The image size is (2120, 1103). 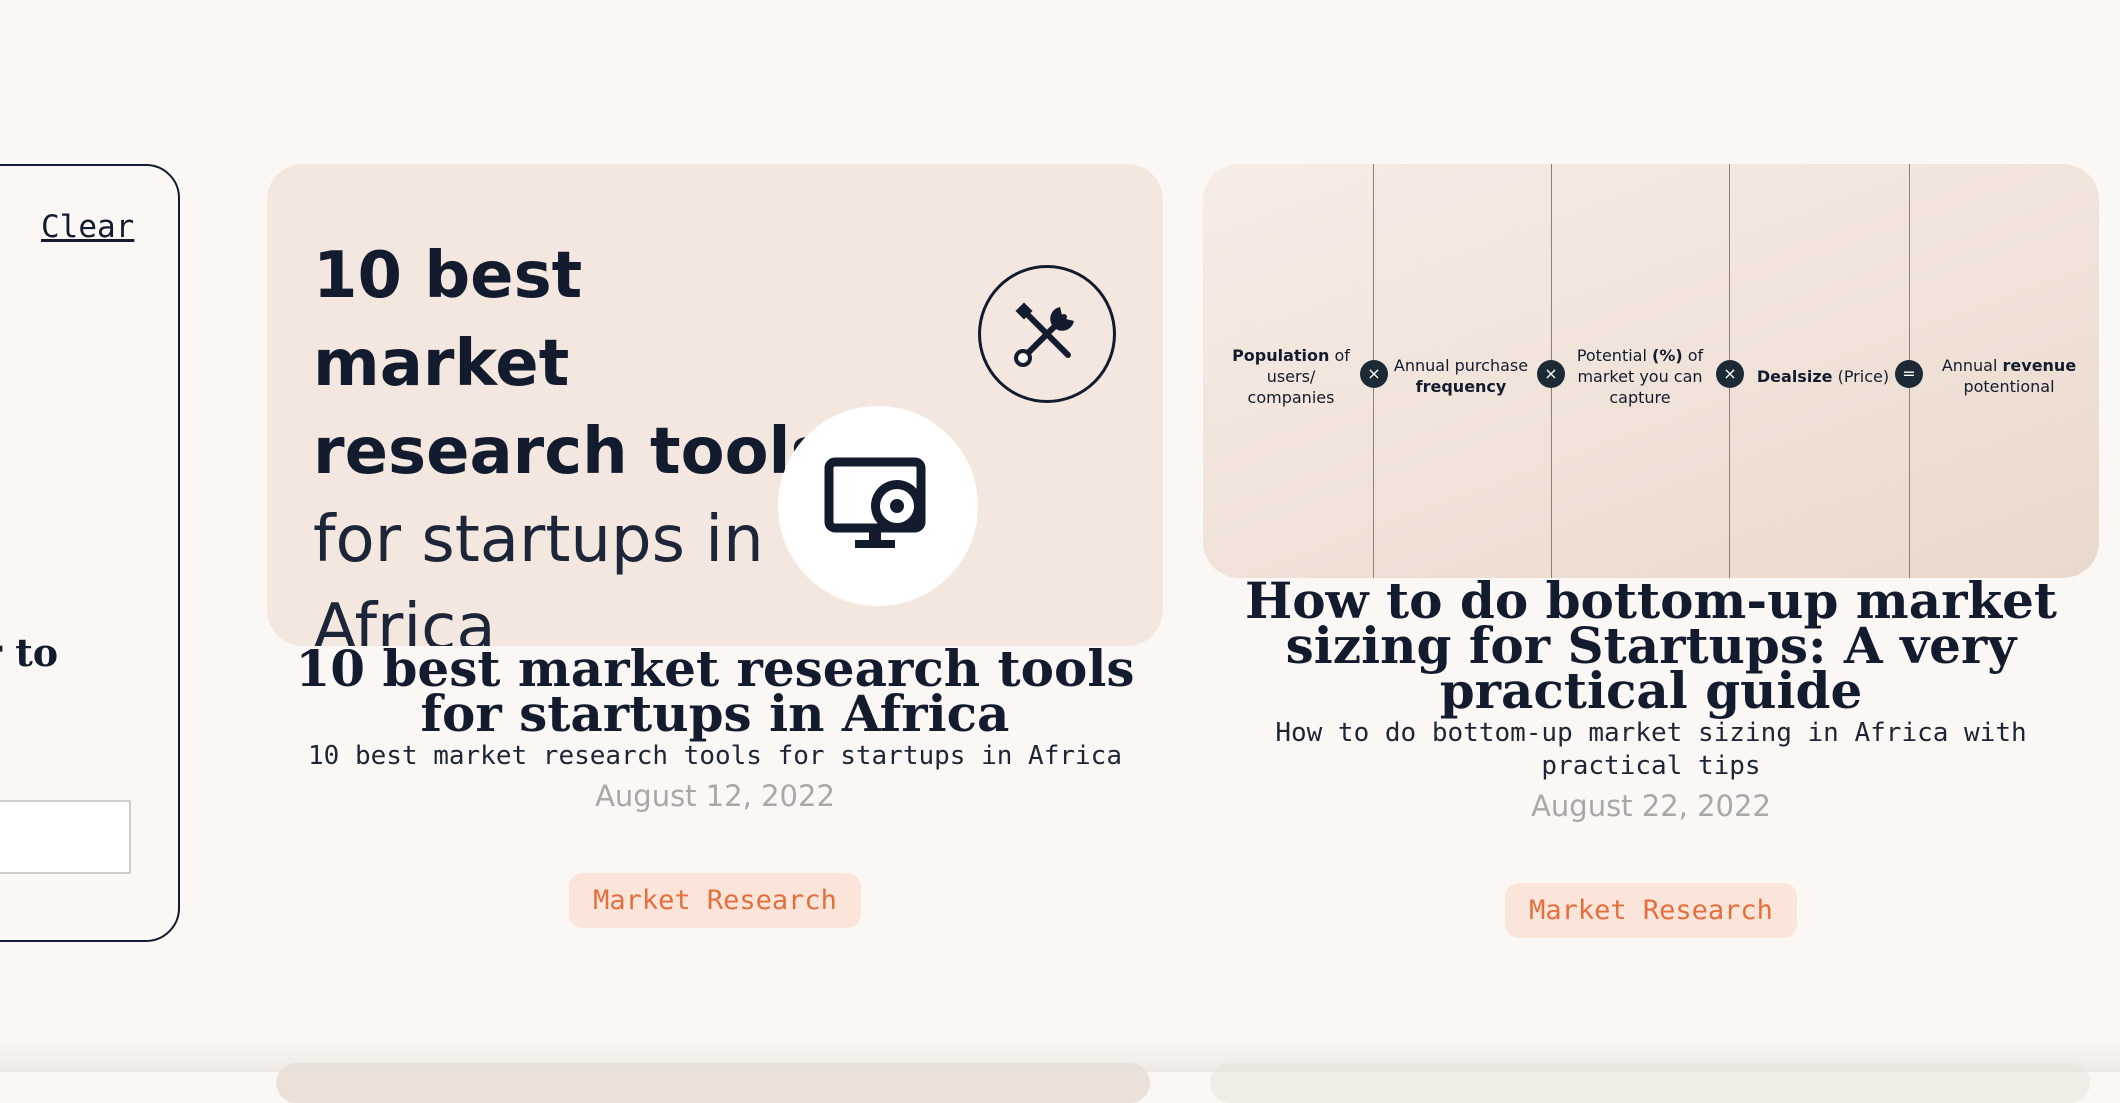 I want to click on thumbnail-title-light-2: Africa, so click(x=404, y=618).